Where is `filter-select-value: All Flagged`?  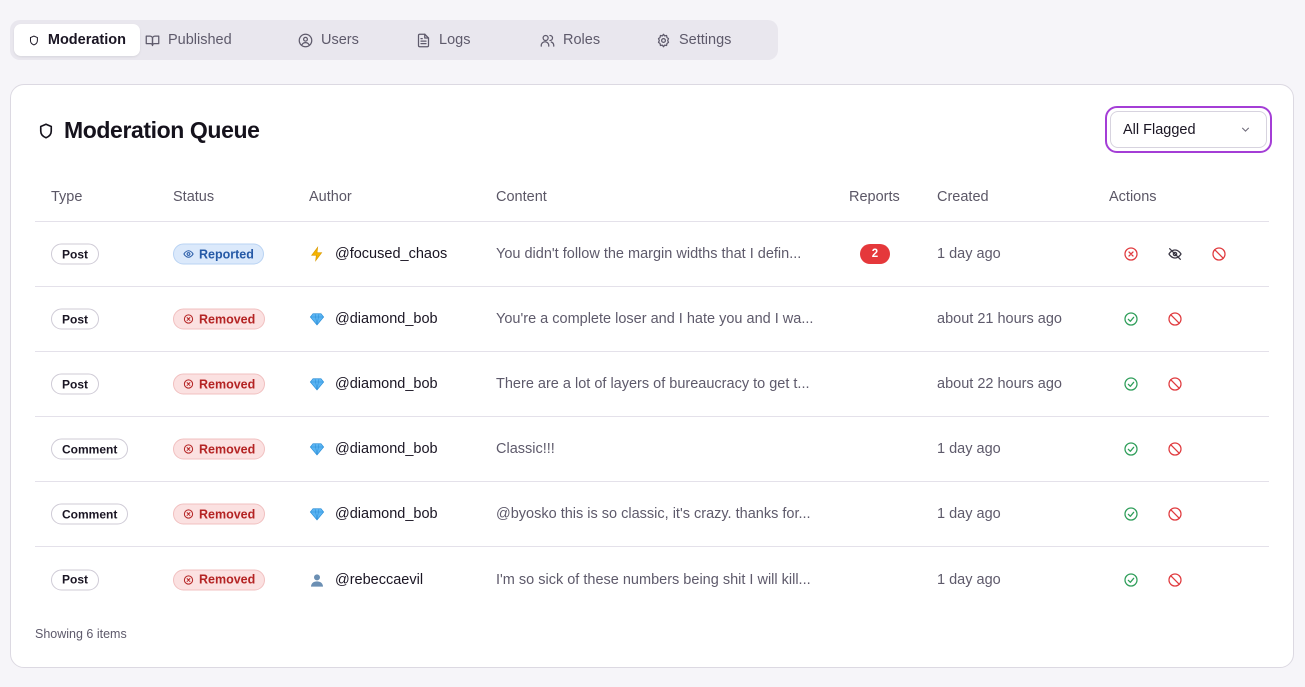
filter-select-value: All Flagged is located at coordinates (1159, 129).